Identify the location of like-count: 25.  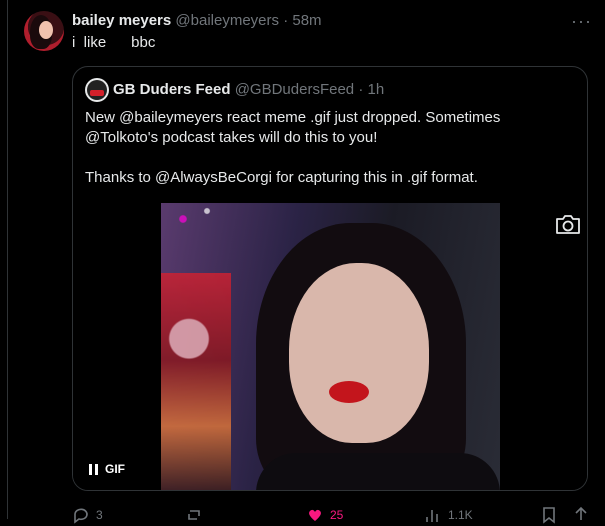
(337, 515).